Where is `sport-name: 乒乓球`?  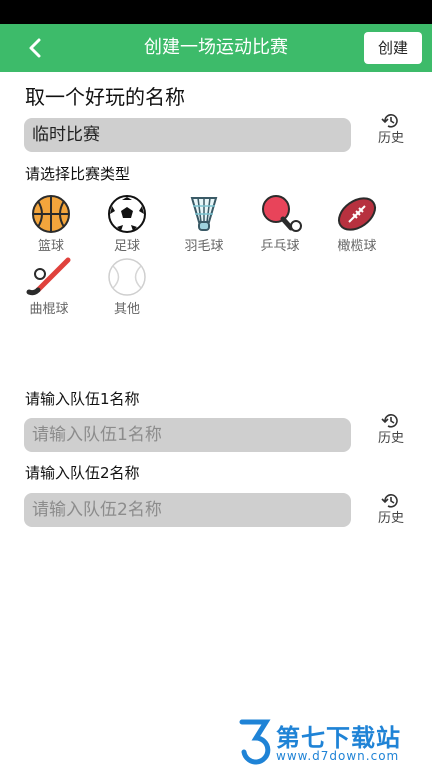 sport-name: 乒乓球 is located at coordinates (280, 246).